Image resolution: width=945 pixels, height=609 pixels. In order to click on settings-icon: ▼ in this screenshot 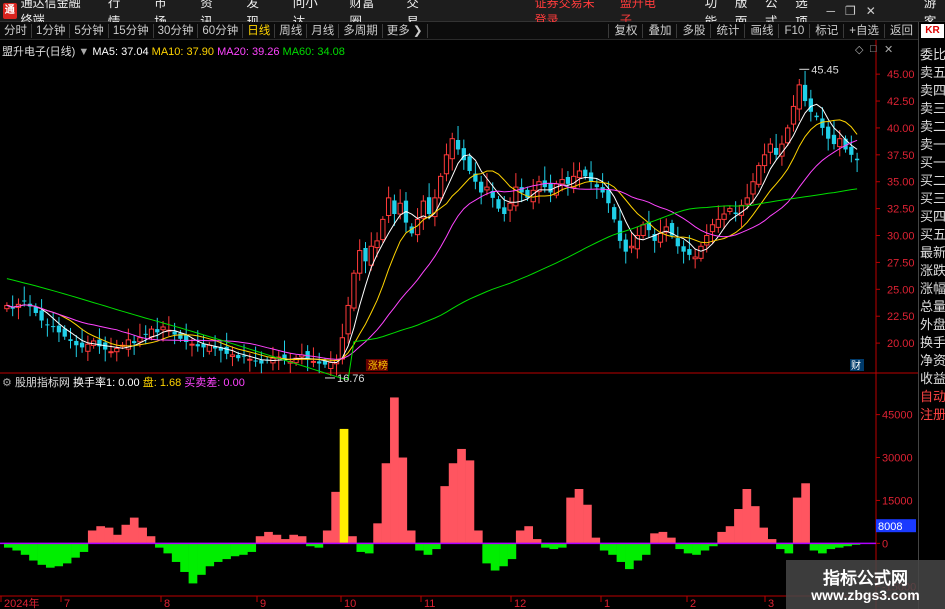, I will do `click(83, 52)`.